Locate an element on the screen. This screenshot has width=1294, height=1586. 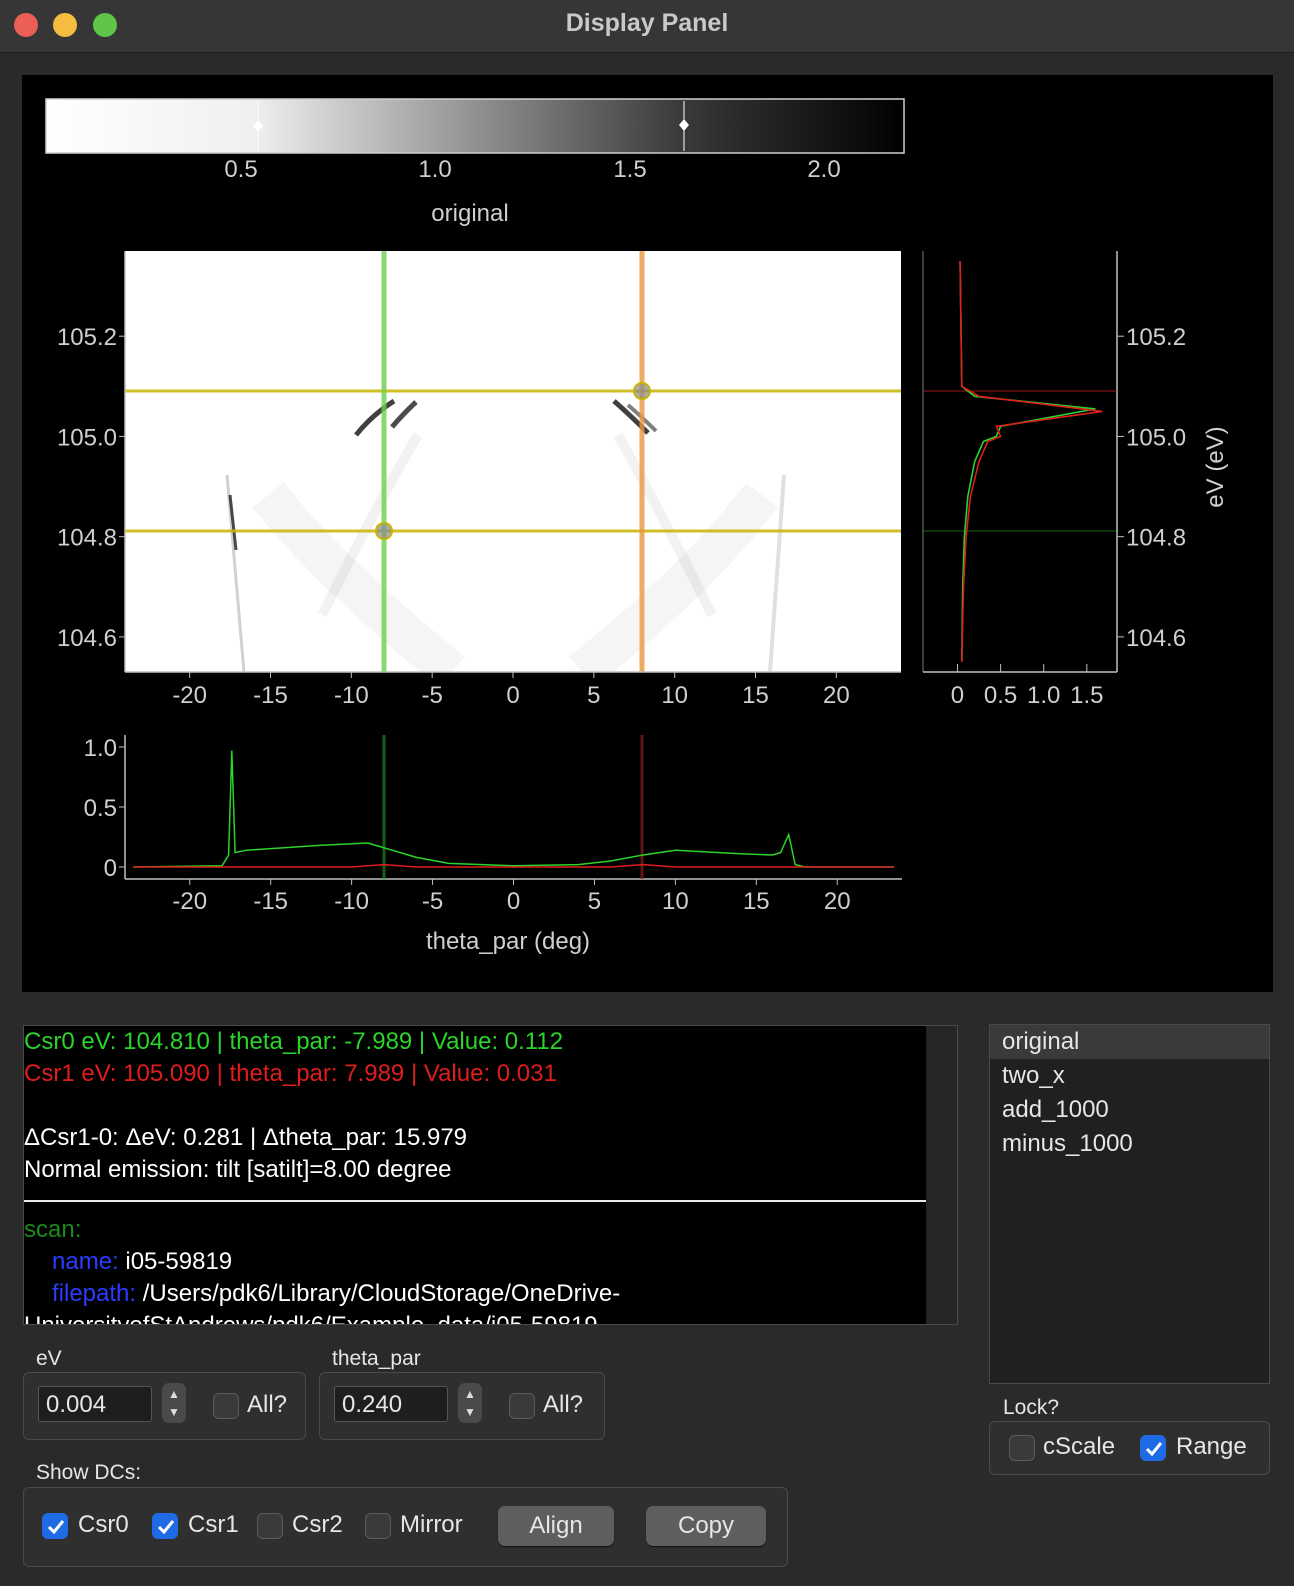
ev-all-checkbox is located at coordinates (226, 1406).